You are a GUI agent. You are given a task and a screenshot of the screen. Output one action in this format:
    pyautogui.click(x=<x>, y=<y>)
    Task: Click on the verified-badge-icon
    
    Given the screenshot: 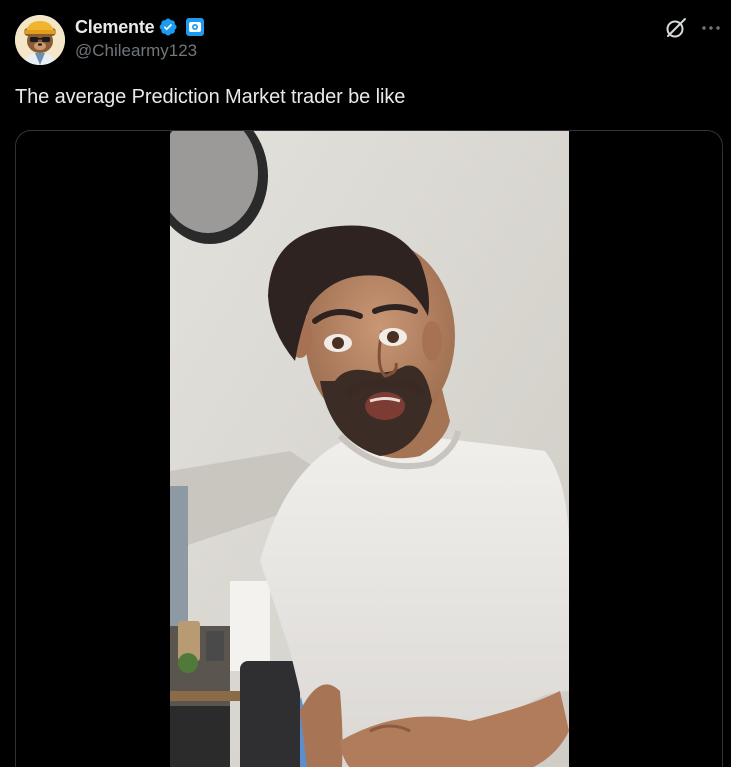 What is the action you would take?
    pyautogui.click(x=168, y=27)
    